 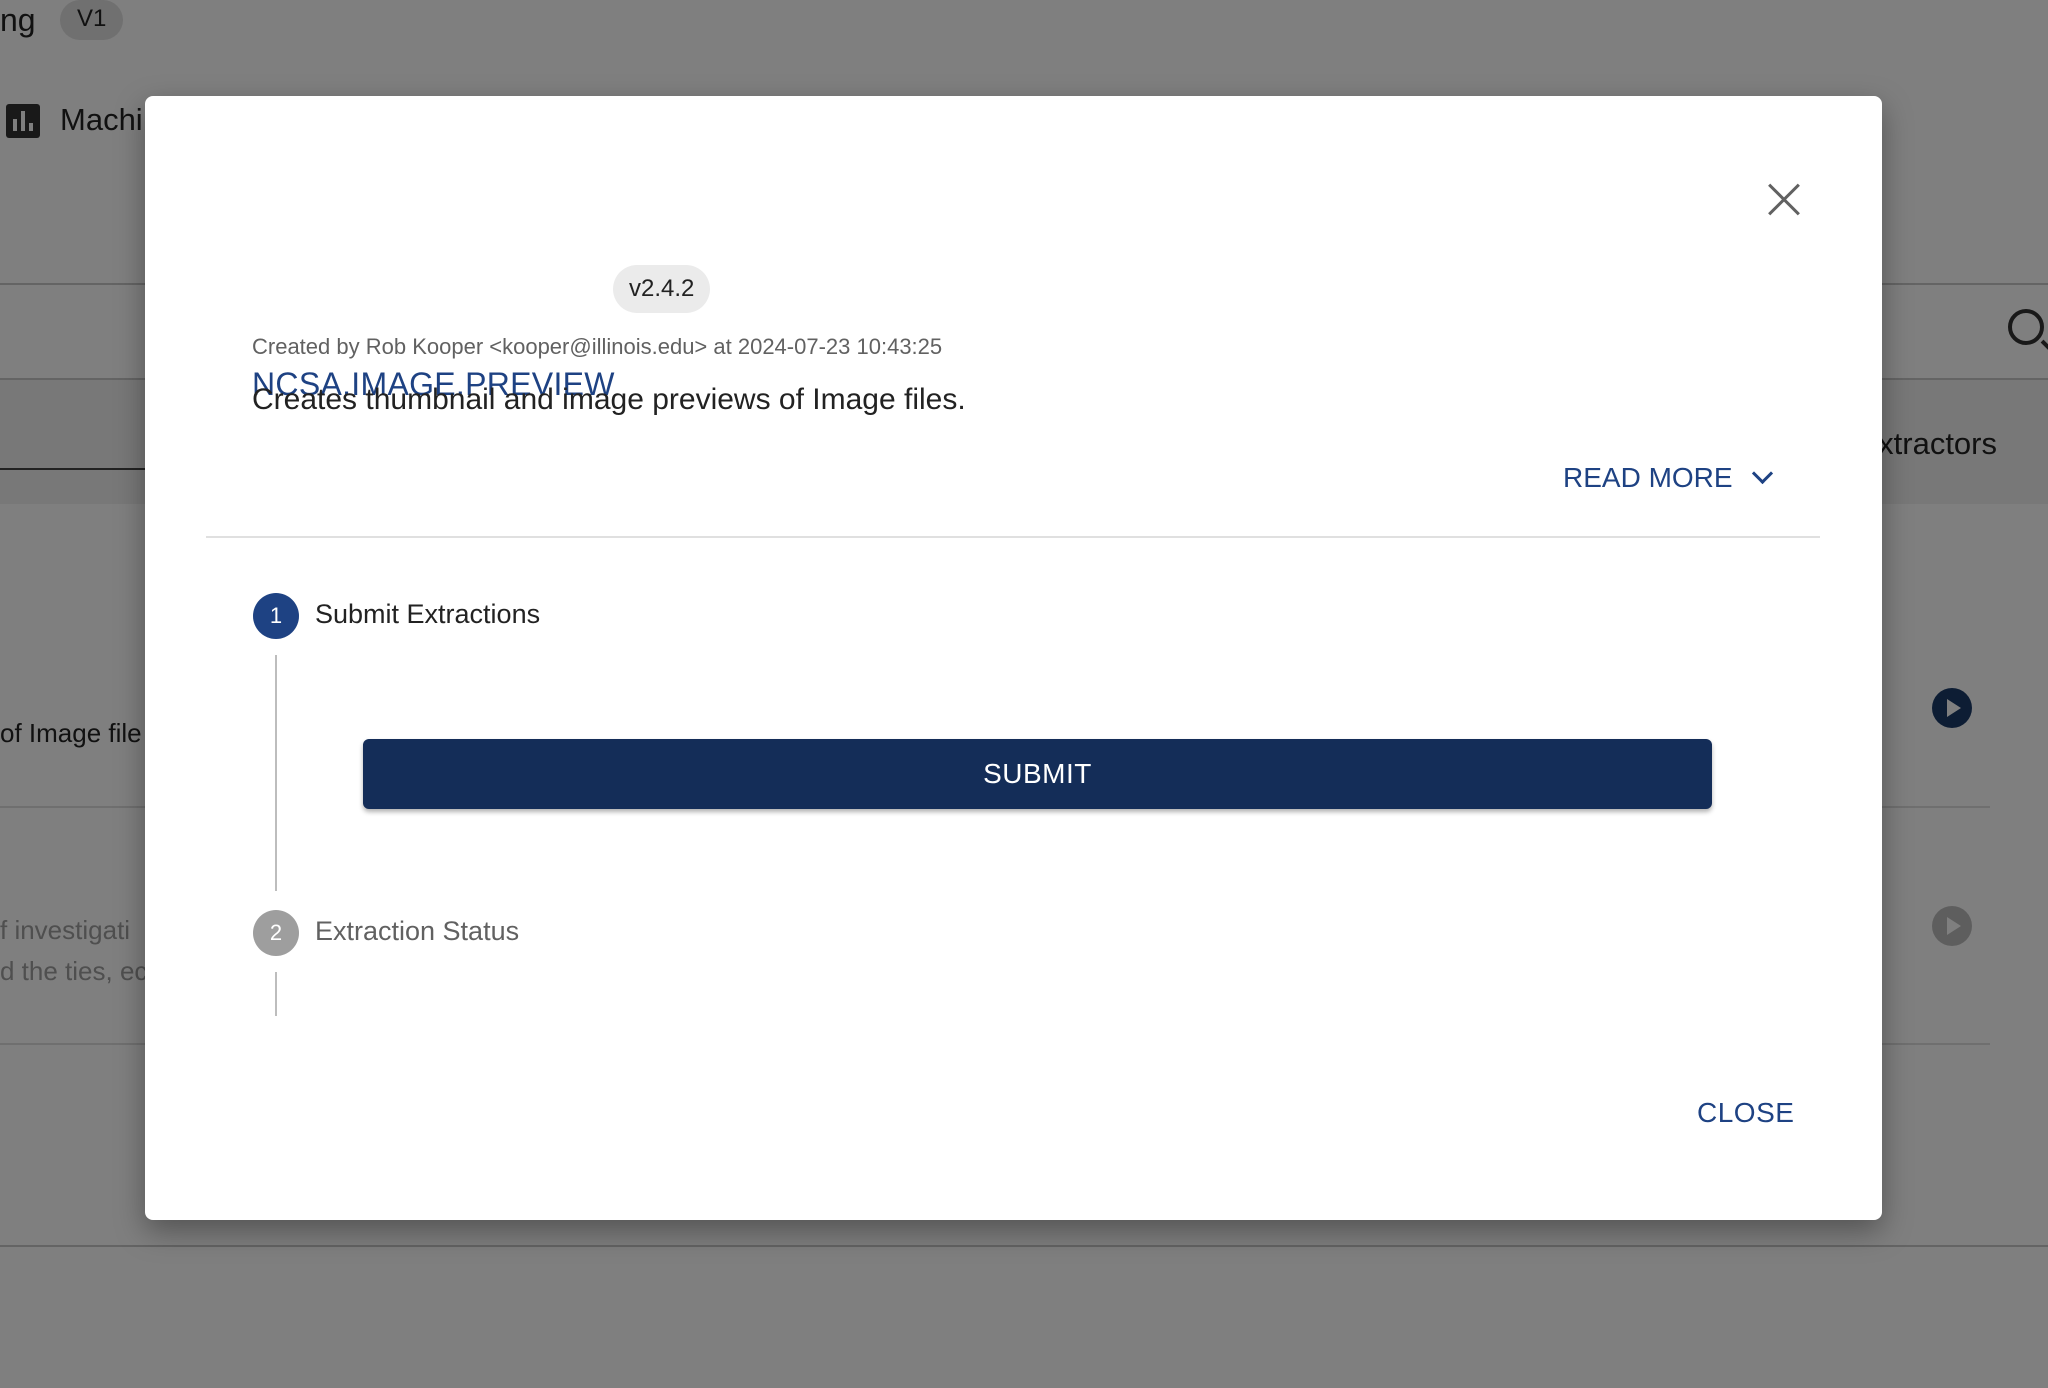 I want to click on submit-button: SUBMIT, so click(x=1037, y=774).